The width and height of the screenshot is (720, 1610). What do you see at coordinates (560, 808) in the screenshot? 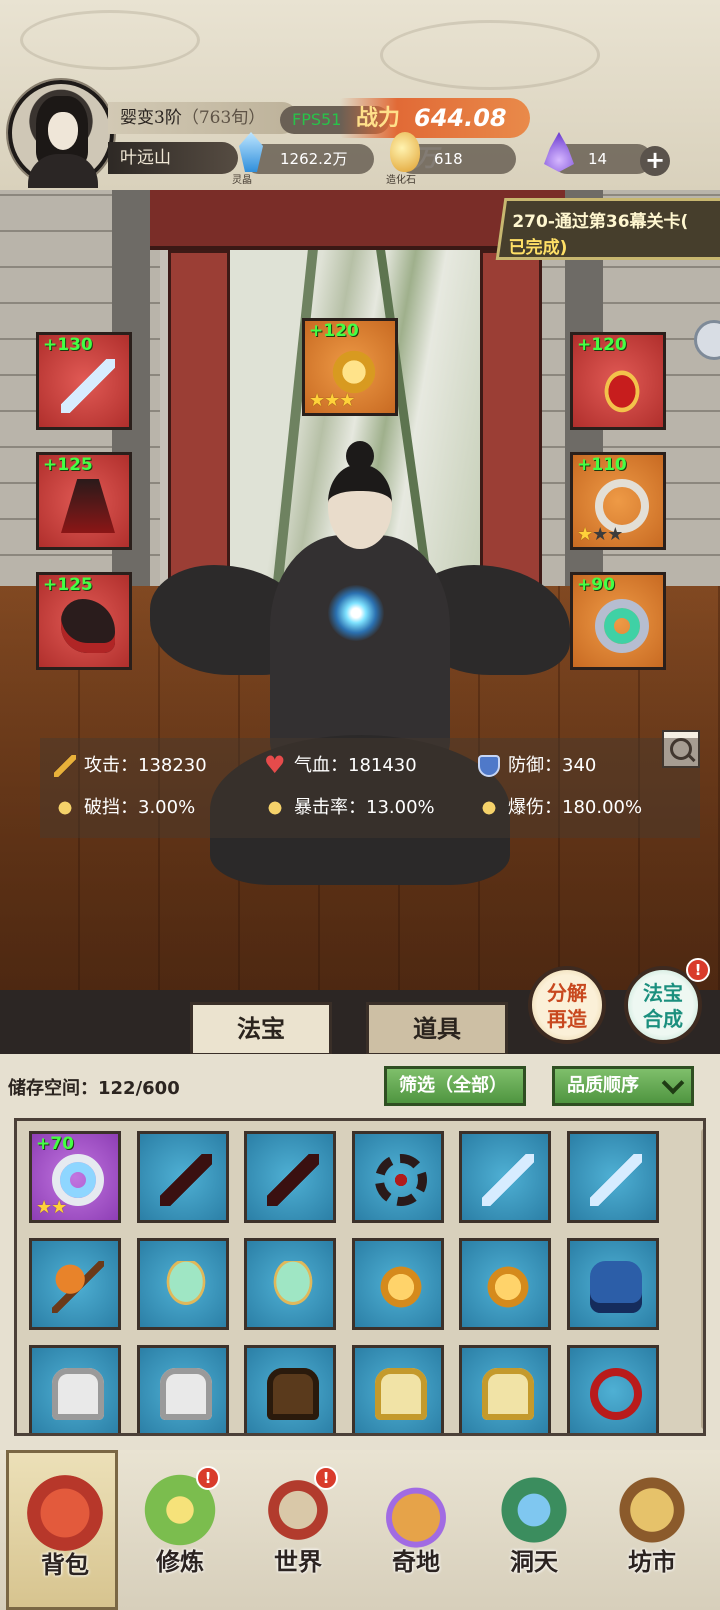
I see `stat-crit-damage: 爆伤：180.00%` at bounding box center [560, 808].